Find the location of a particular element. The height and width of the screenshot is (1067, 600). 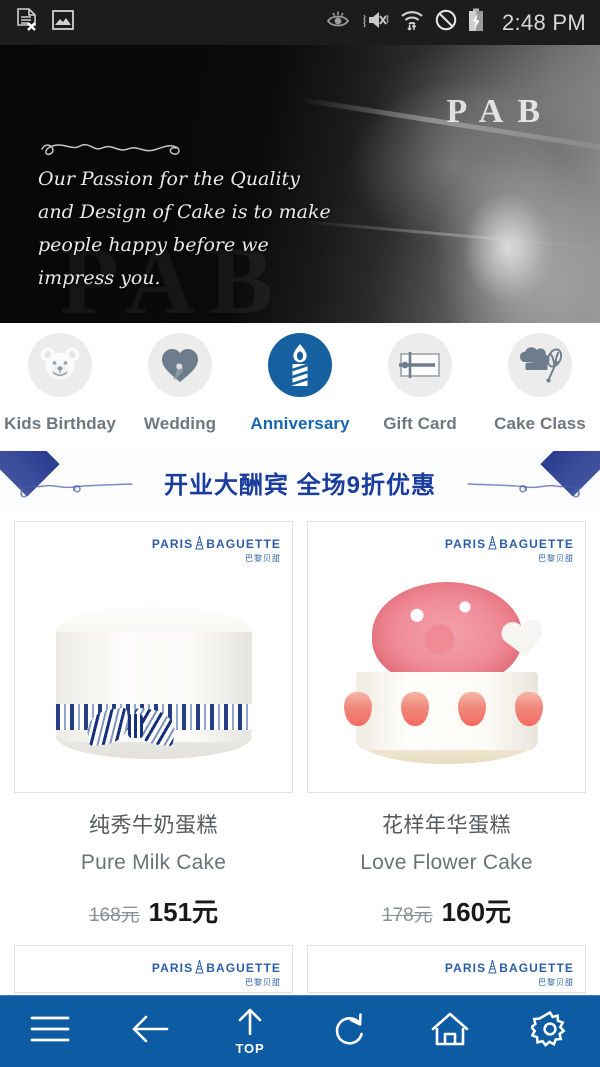

product-price-row: 178元 160元 is located at coordinates (446, 910).